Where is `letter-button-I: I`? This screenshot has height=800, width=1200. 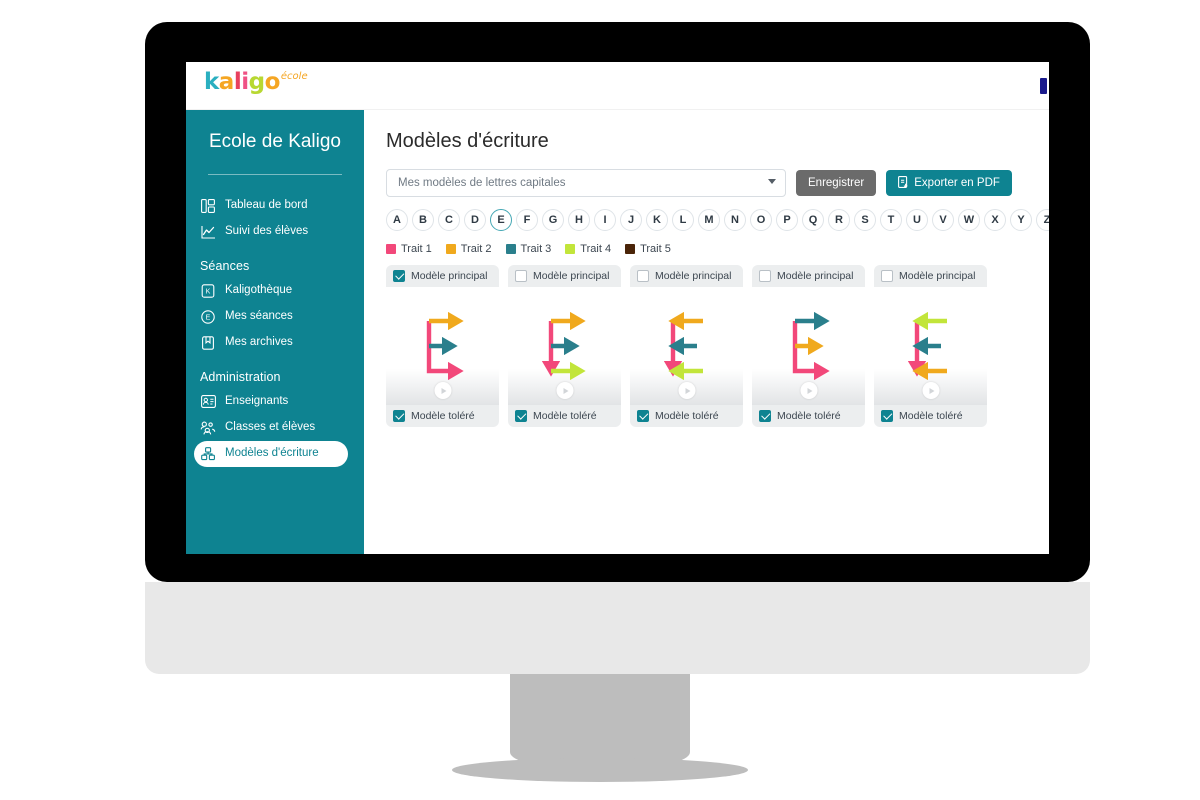 letter-button-I: I is located at coordinates (605, 220).